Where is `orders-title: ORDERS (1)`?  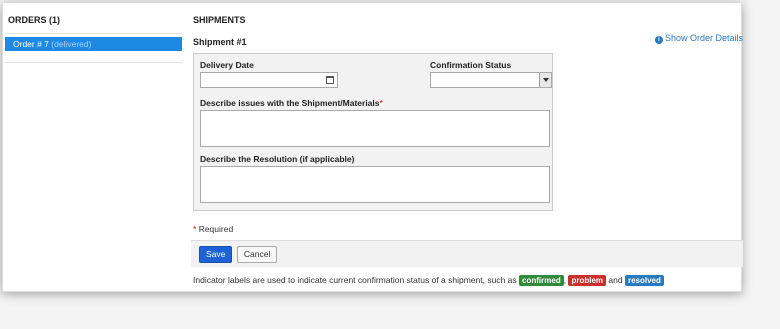 orders-title: ORDERS (1) is located at coordinates (34, 20).